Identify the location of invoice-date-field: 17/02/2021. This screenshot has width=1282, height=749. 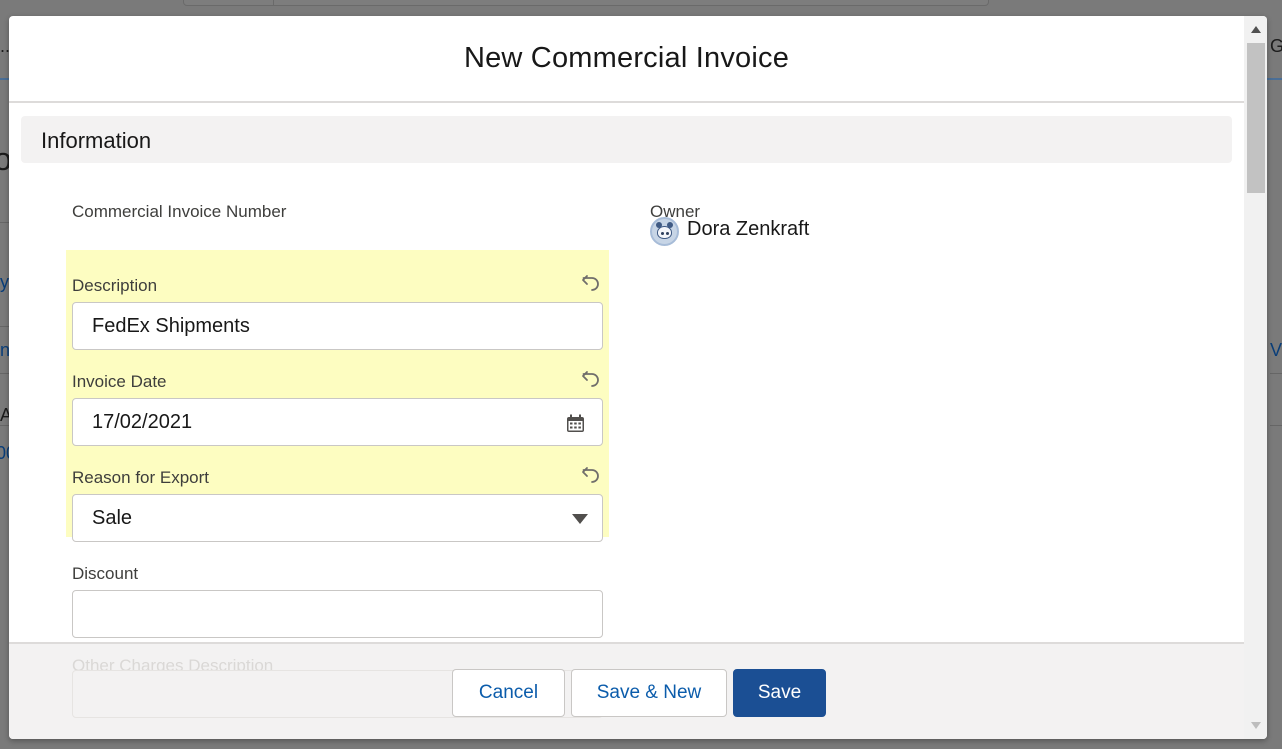
(337, 422).